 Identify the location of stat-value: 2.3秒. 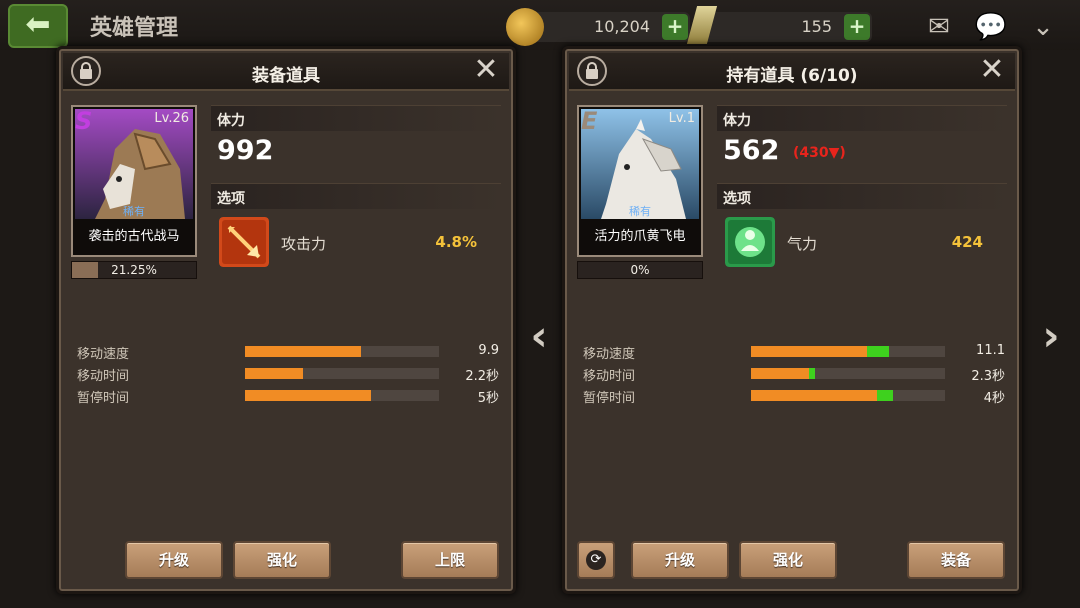
(988, 376).